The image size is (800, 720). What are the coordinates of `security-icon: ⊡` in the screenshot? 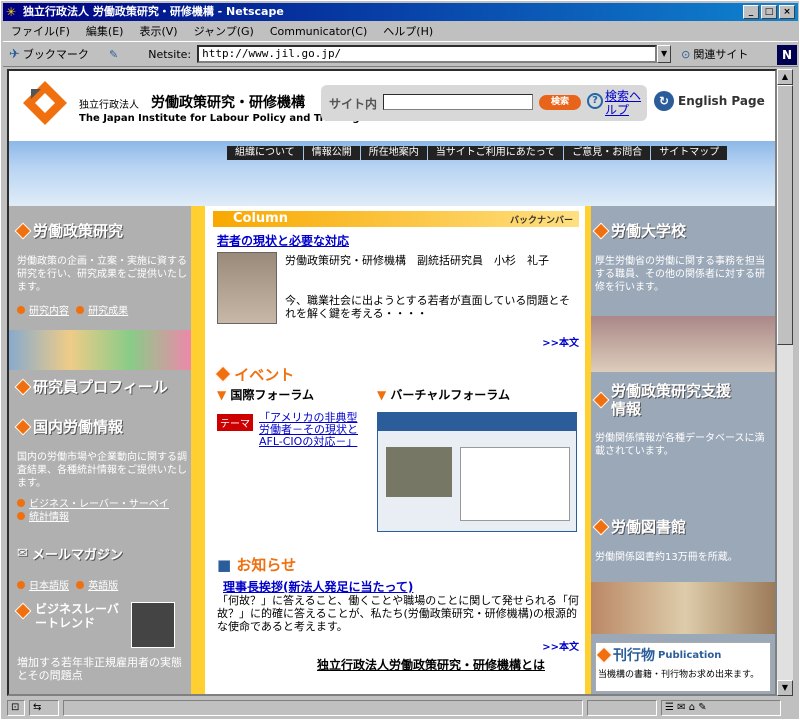 It's located at (16, 708).